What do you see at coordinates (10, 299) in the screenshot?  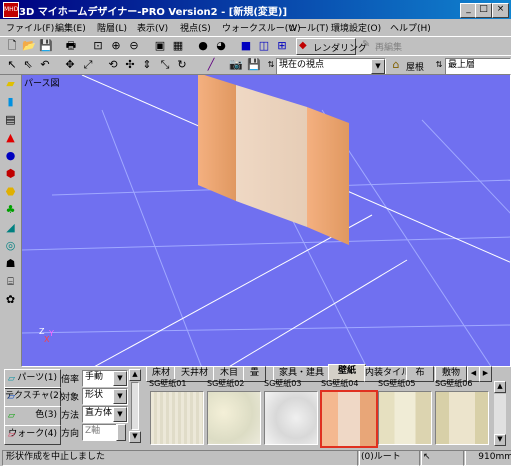 I see `texture-tool-icon: ✿` at bounding box center [10, 299].